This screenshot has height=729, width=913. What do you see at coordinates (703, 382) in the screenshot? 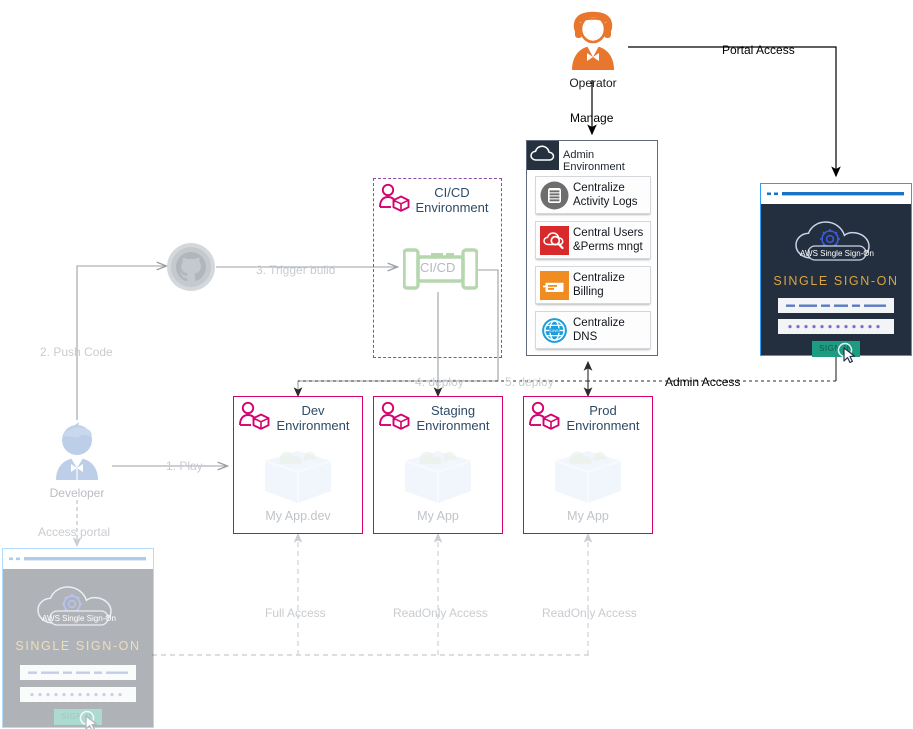
I see `label-admin-access: Admin Access` at bounding box center [703, 382].